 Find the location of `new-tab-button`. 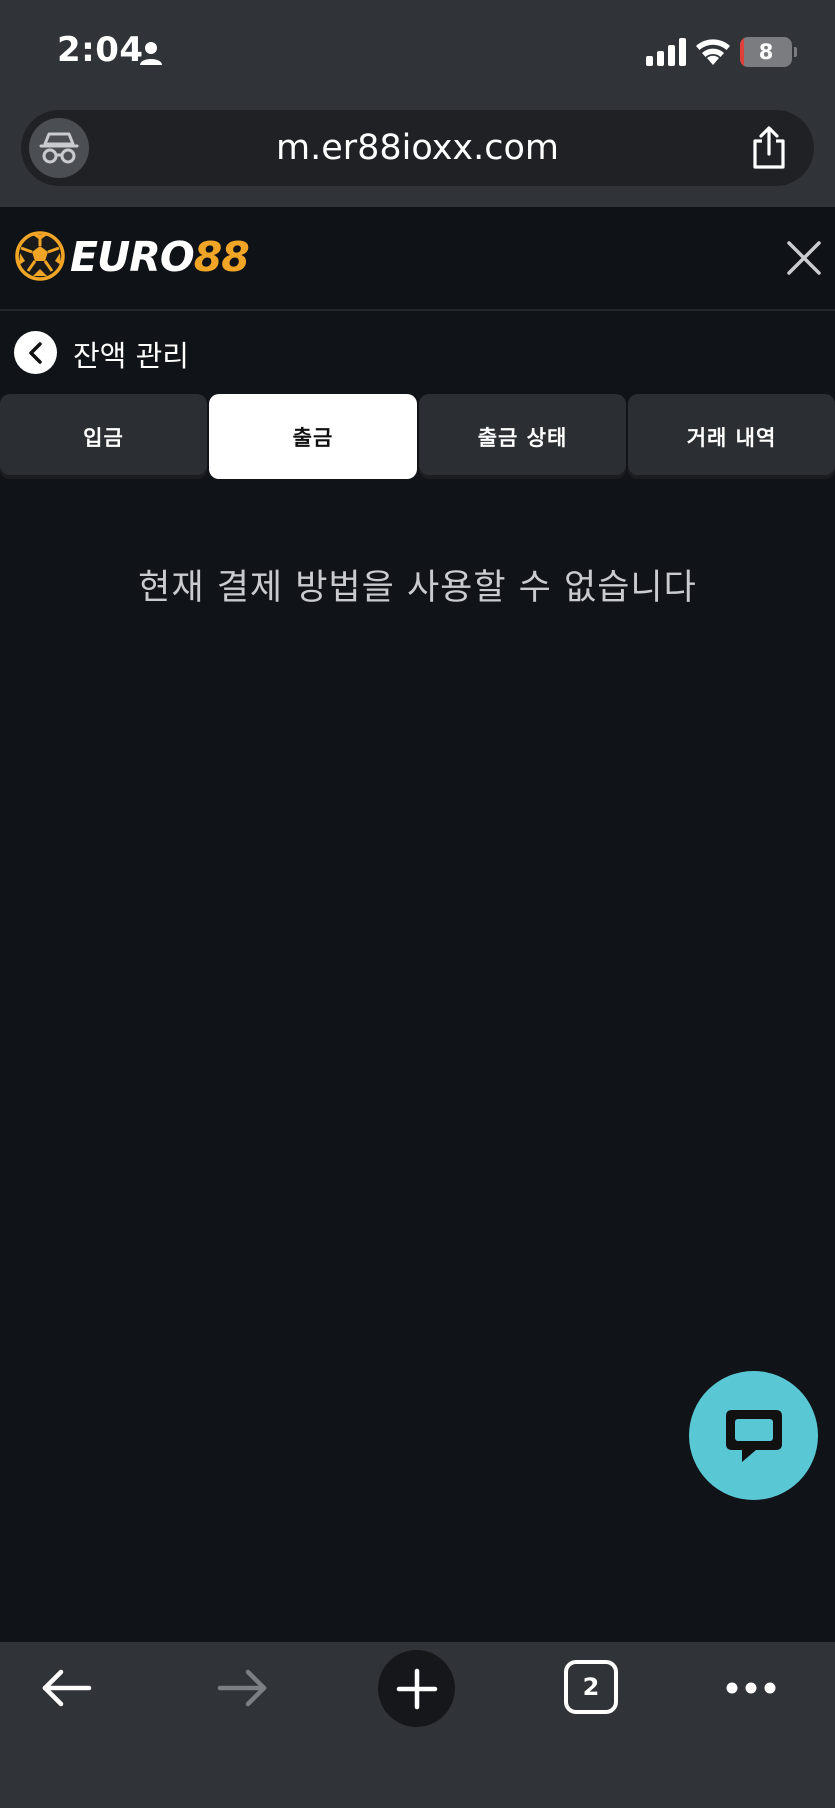

new-tab-button is located at coordinates (416, 1688).